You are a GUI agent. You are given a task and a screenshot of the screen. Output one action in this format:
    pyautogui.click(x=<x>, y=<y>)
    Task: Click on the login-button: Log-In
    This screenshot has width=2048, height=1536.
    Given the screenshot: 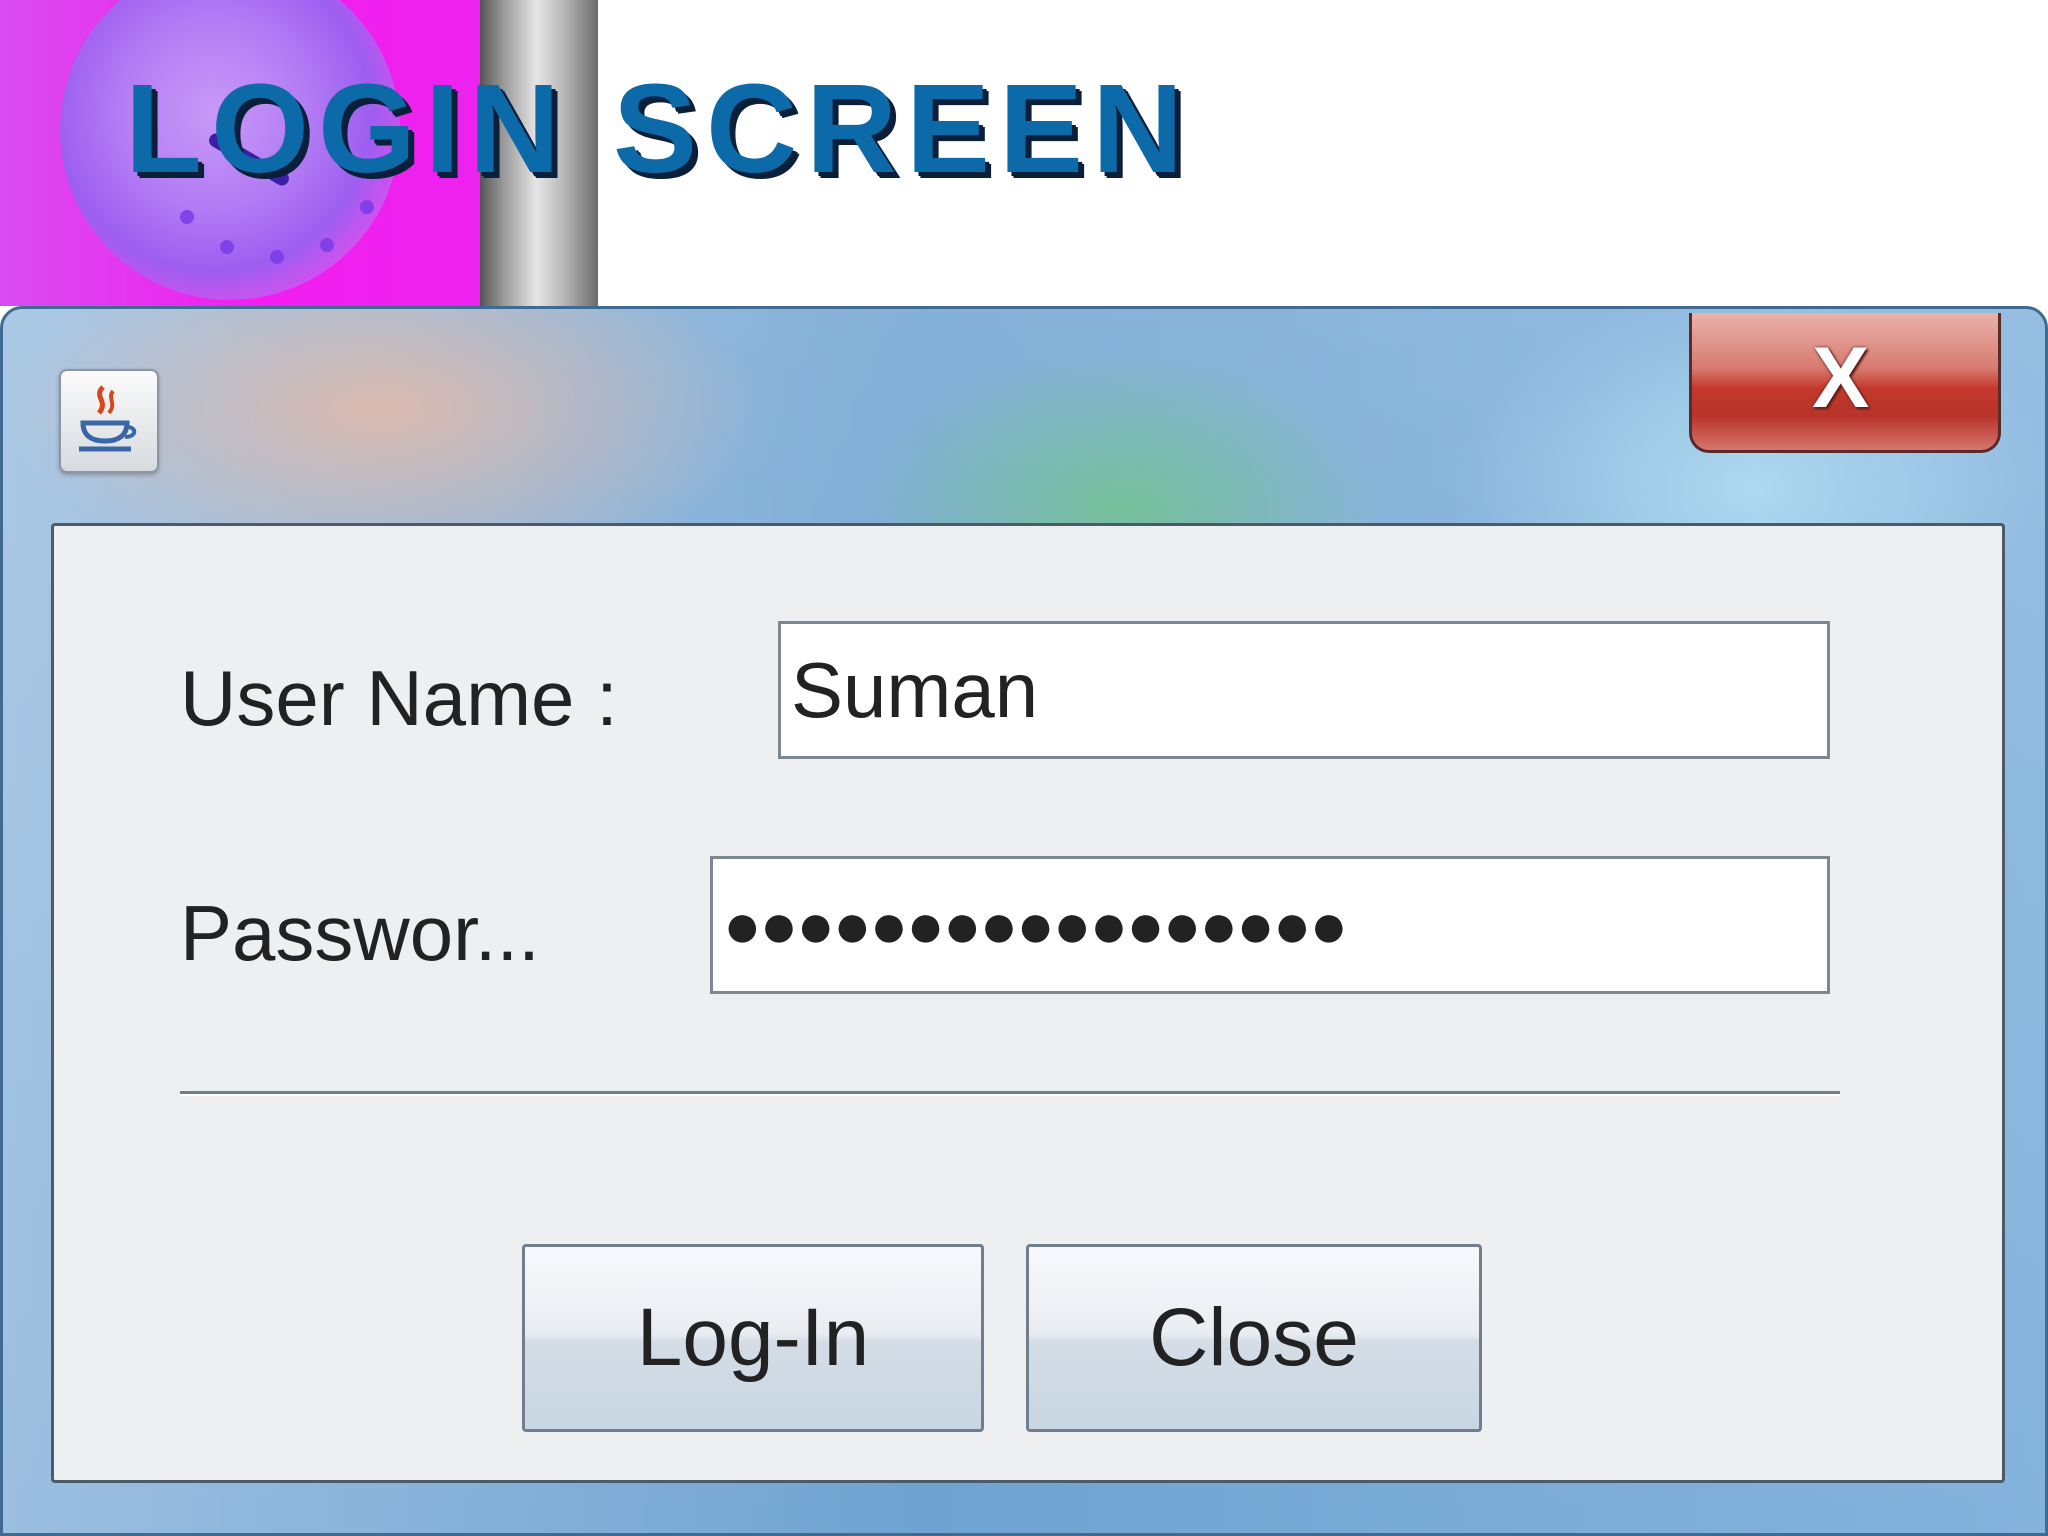 What is the action you would take?
    pyautogui.click(x=753, y=1338)
    